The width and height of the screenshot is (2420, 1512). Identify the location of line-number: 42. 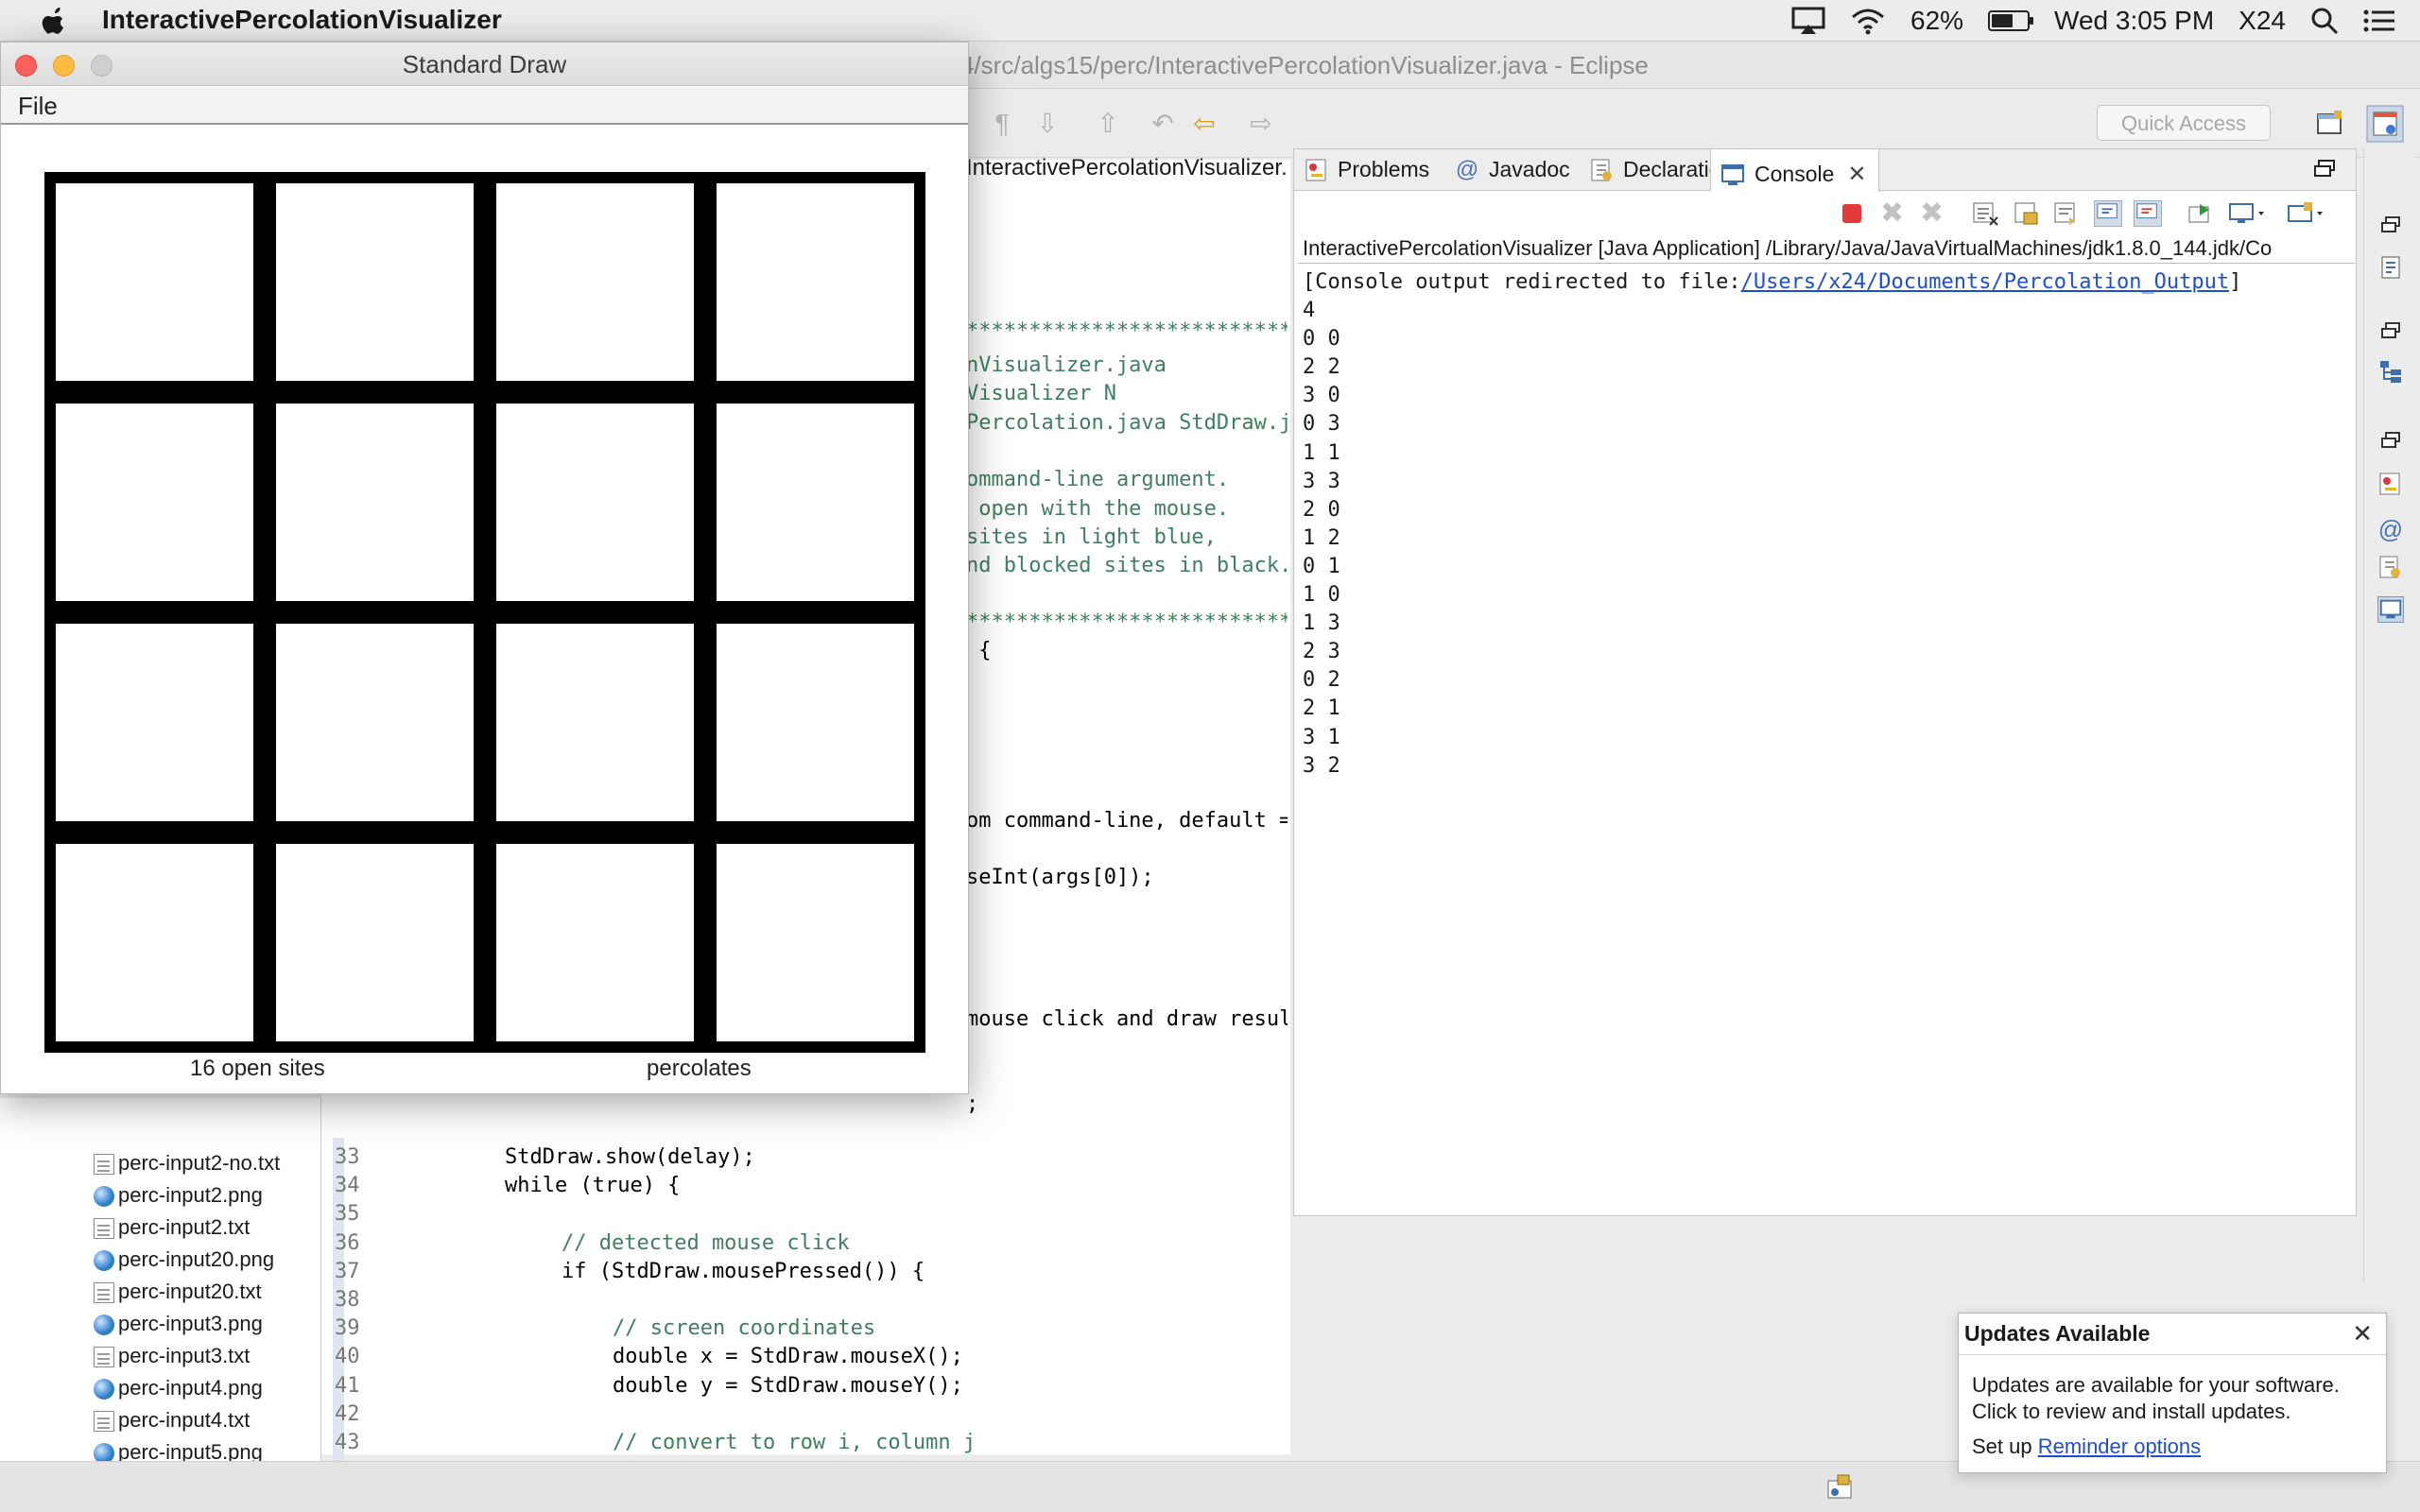
(347, 1413).